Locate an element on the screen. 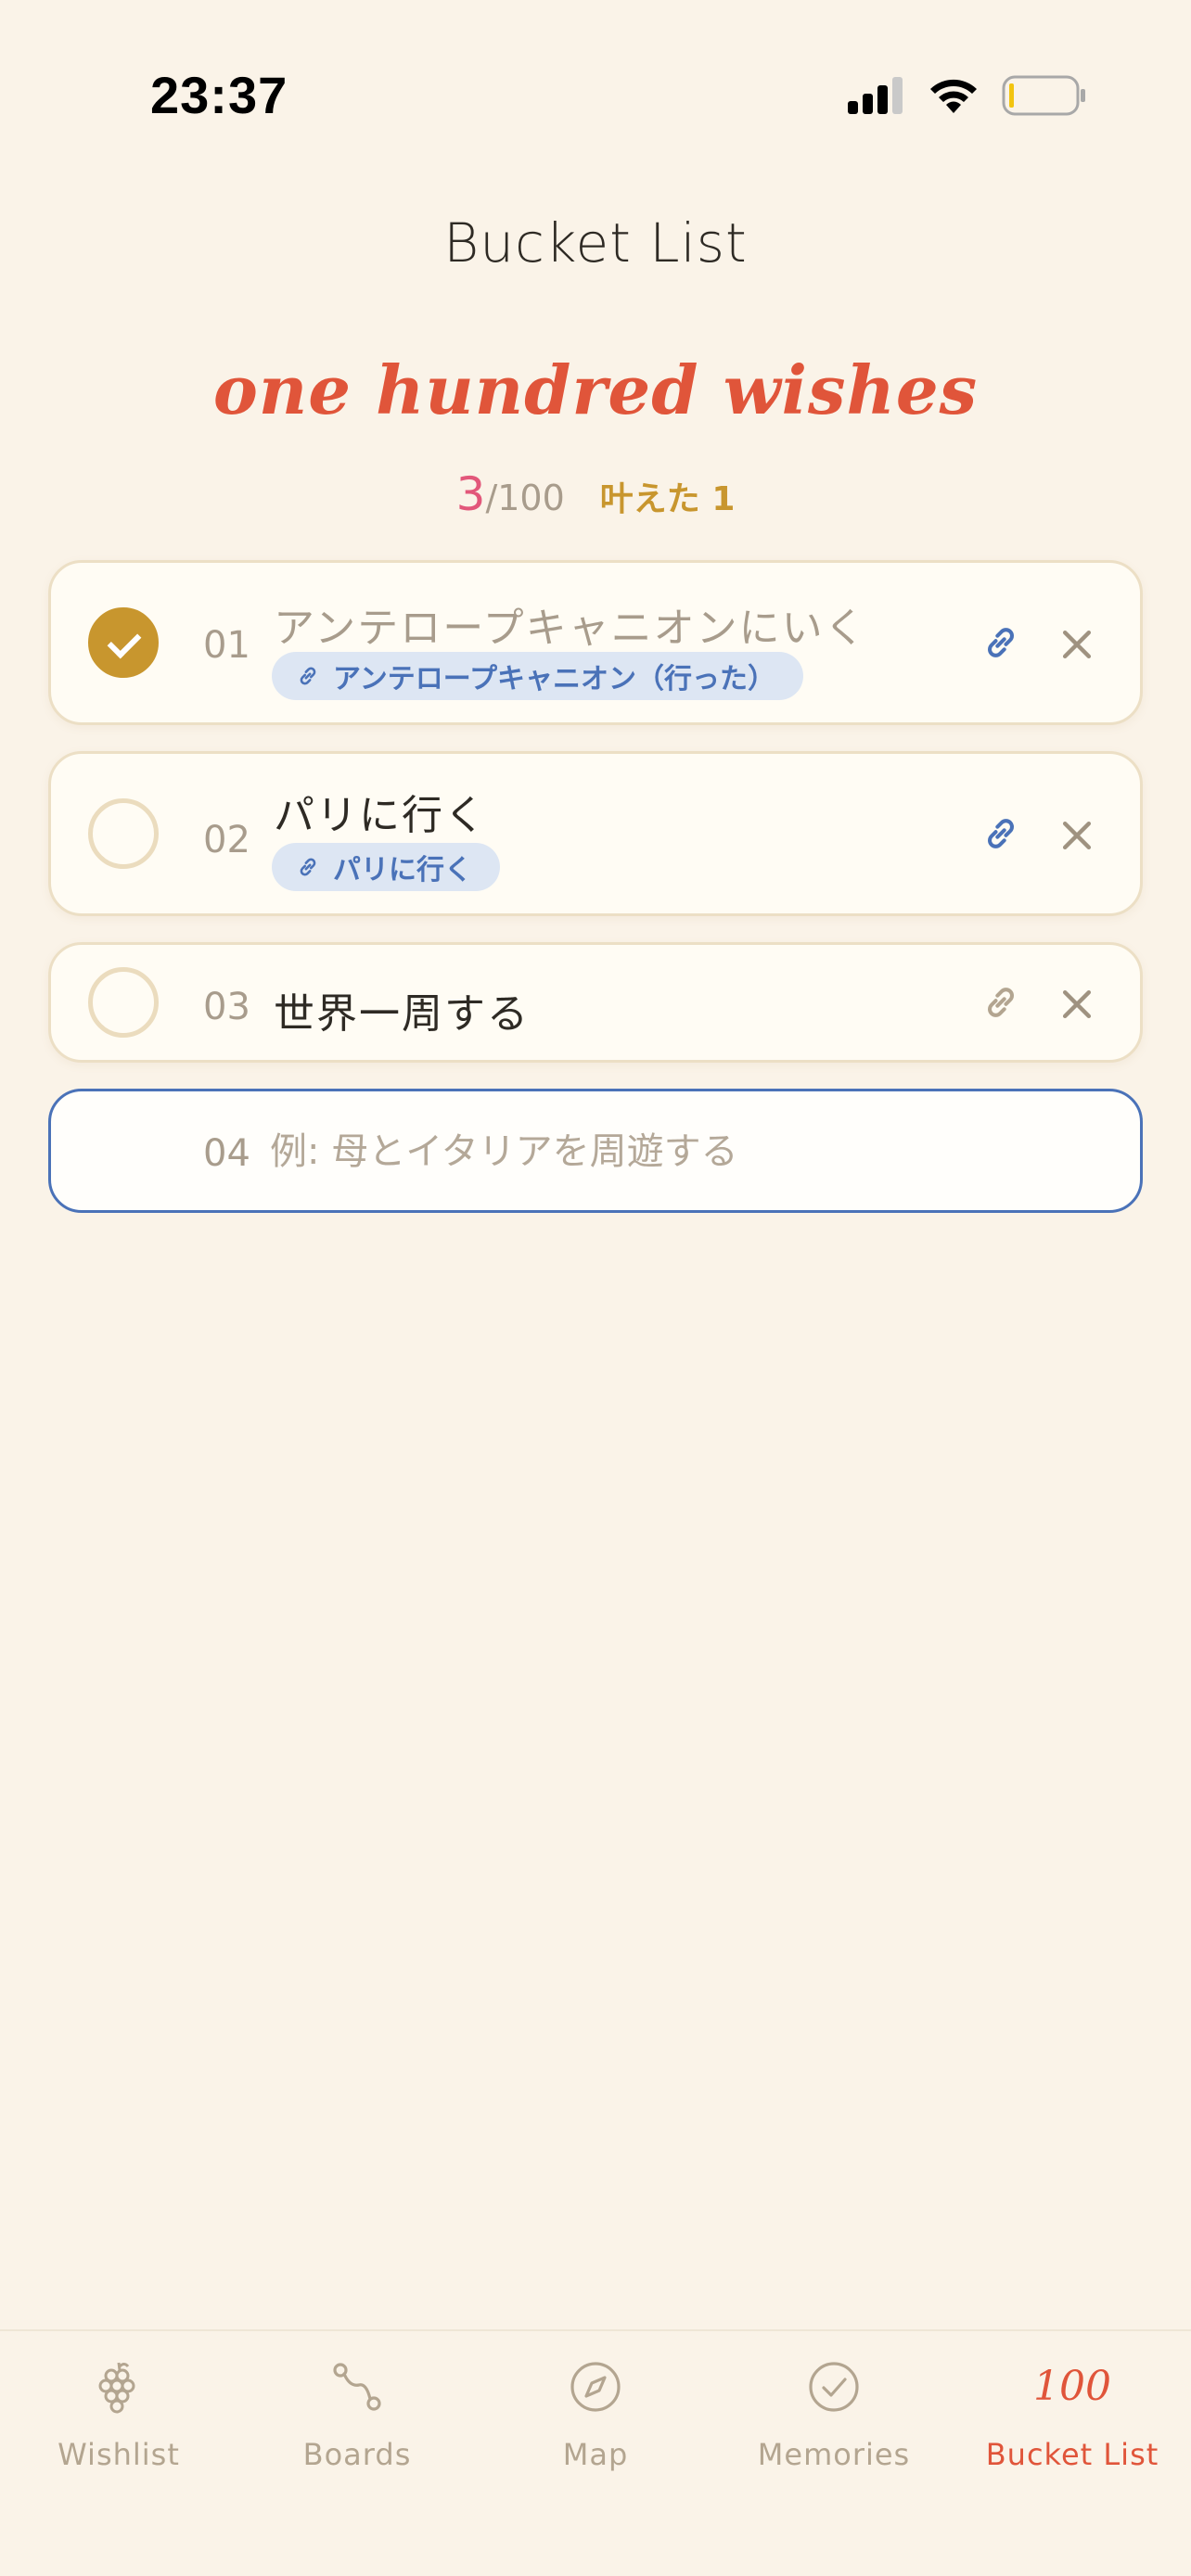 The image size is (1191, 2576). progress-counter: 3 /100 叶えた 1 is located at coordinates (595, 494).